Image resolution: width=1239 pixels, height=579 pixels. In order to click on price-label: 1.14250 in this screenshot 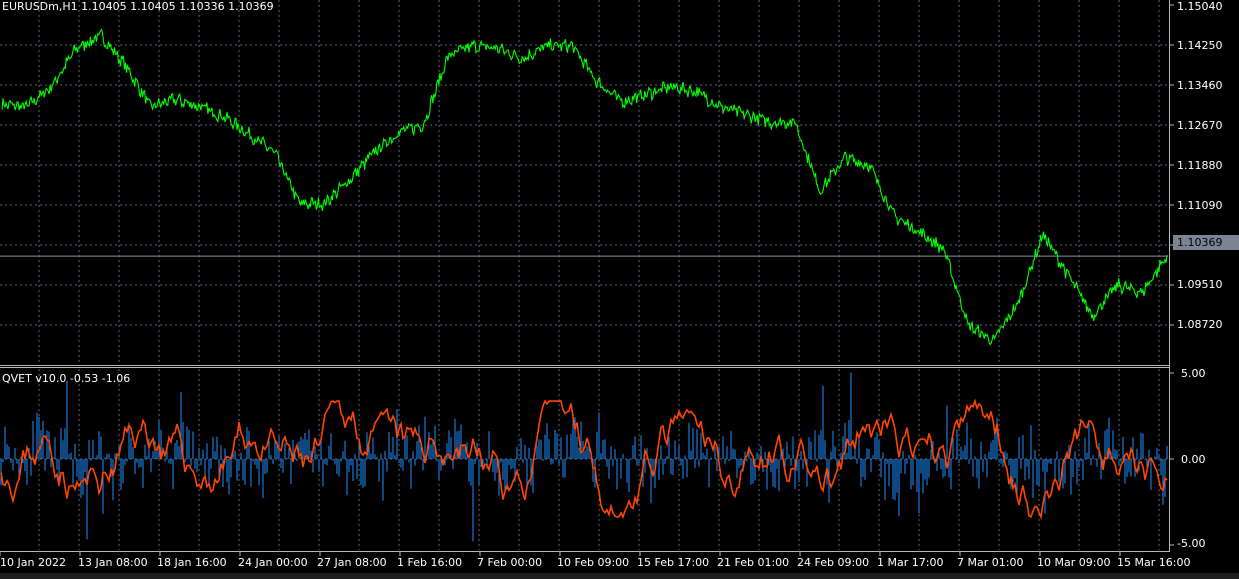, I will do `click(1200, 45)`.